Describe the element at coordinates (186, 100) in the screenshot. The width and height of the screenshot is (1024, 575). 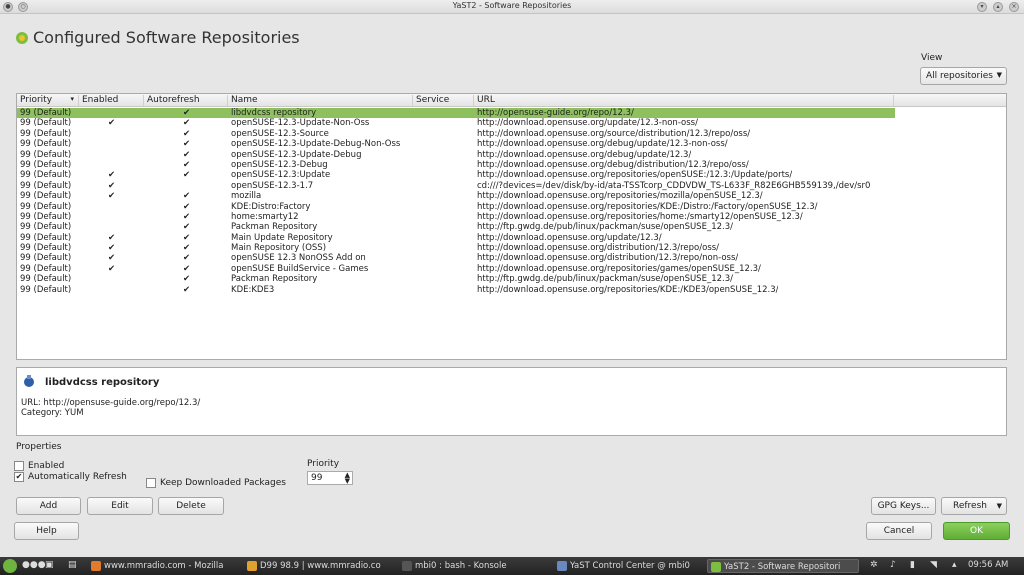
I see `column-autorefresh: Autorefresh` at that location.